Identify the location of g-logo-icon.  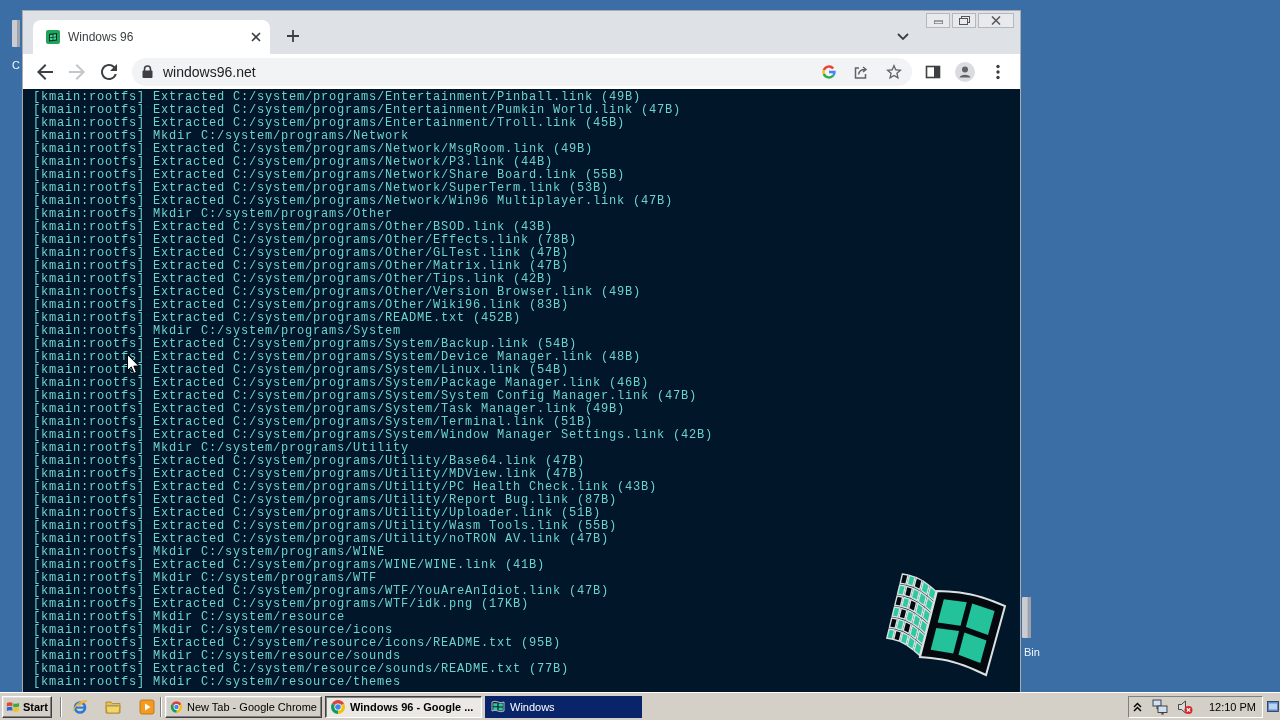
(829, 71).